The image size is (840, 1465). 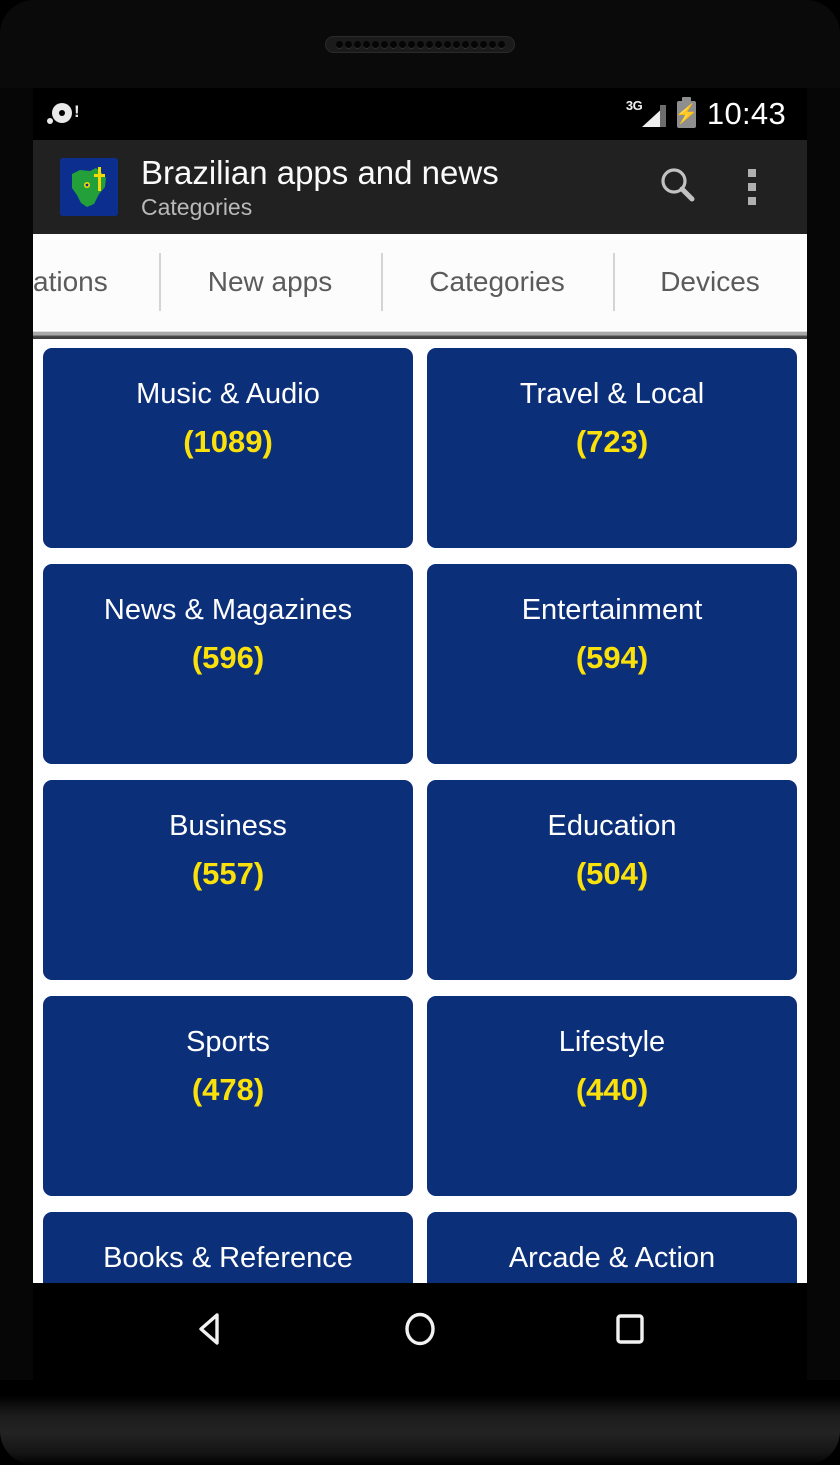 I want to click on category-card: Travel & Local (723), so click(x=612, y=448).